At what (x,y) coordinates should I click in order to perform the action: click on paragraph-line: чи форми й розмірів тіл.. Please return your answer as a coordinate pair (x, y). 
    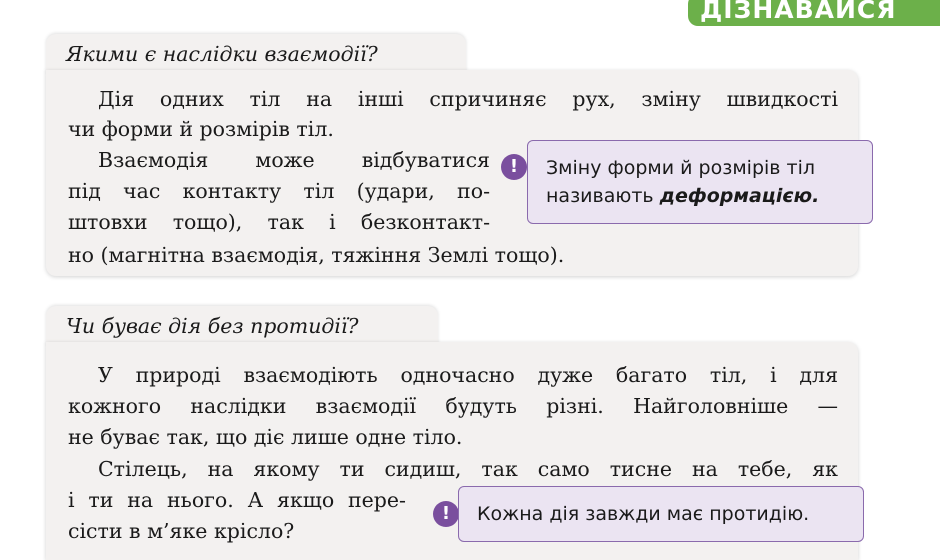
    Looking at the image, I should click on (201, 129).